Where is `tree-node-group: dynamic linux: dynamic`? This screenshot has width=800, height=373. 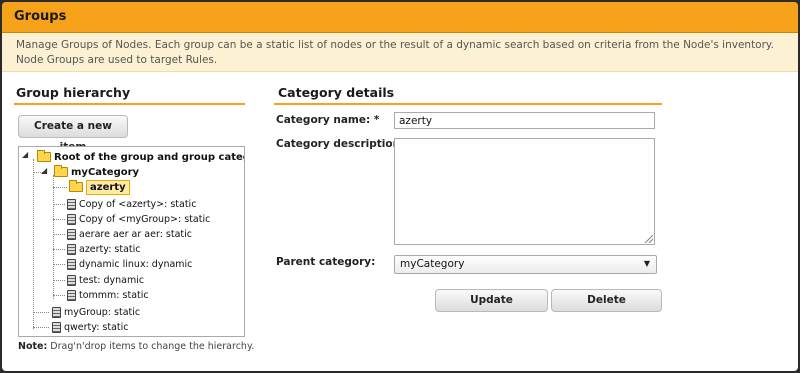
tree-node-group: dynamic linux: dynamic is located at coordinates (129, 264).